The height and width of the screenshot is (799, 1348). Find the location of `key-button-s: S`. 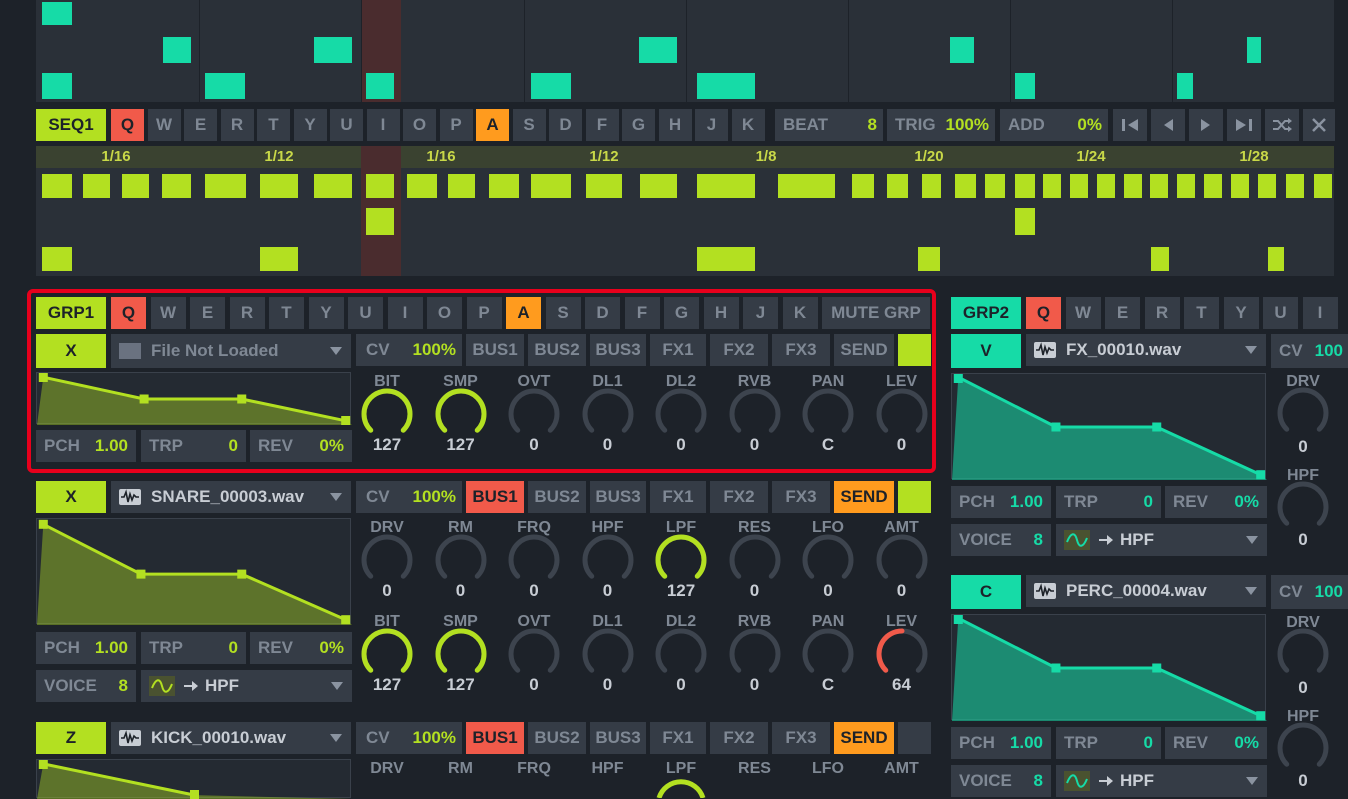

key-button-s: S is located at coordinates (529, 125).